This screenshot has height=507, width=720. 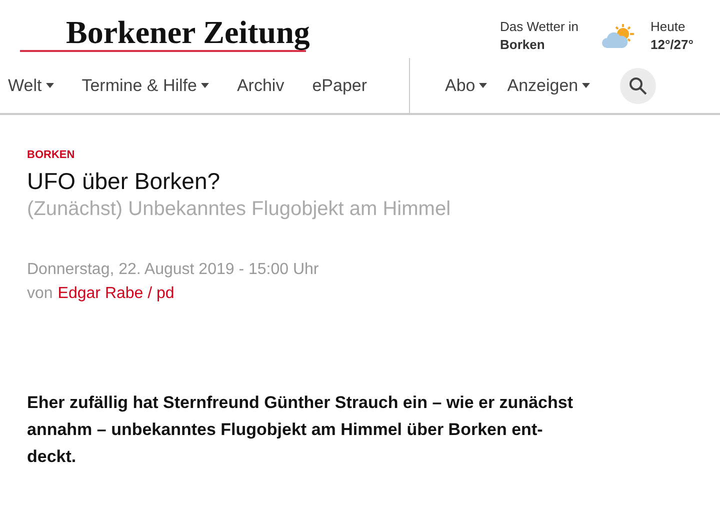 What do you see at coordinates (539, 27) in the screenshot?
I see `weather-caption: Das Wetter in` at bounding box center [539, 27].